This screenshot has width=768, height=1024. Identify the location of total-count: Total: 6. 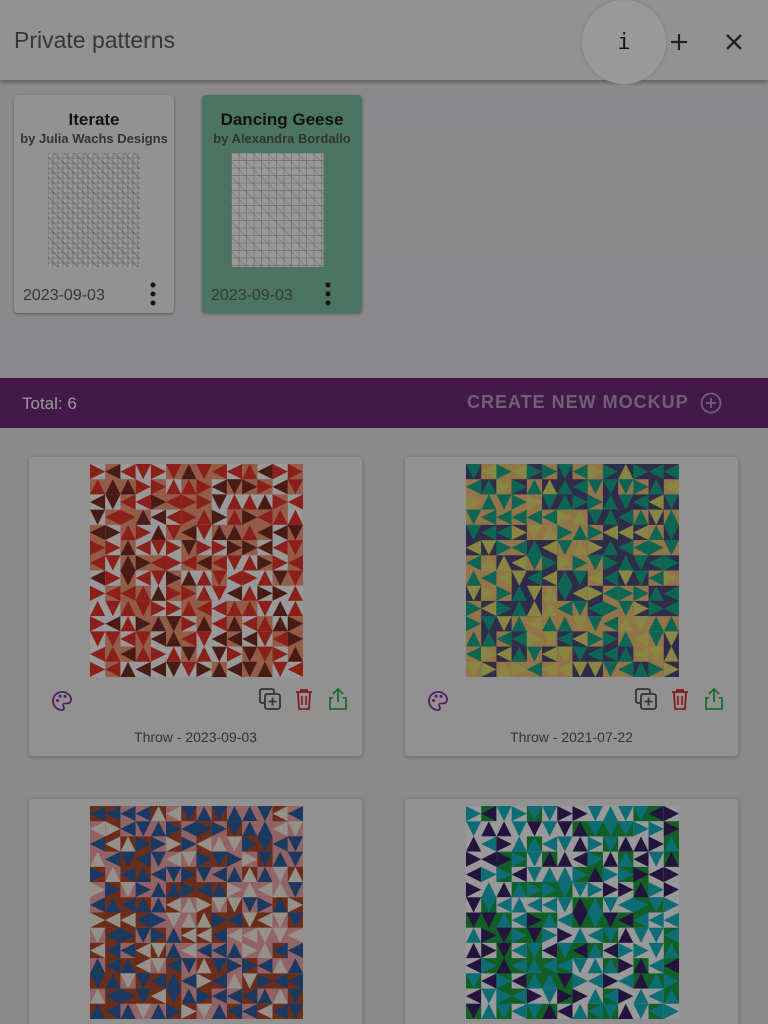
(49, 403).